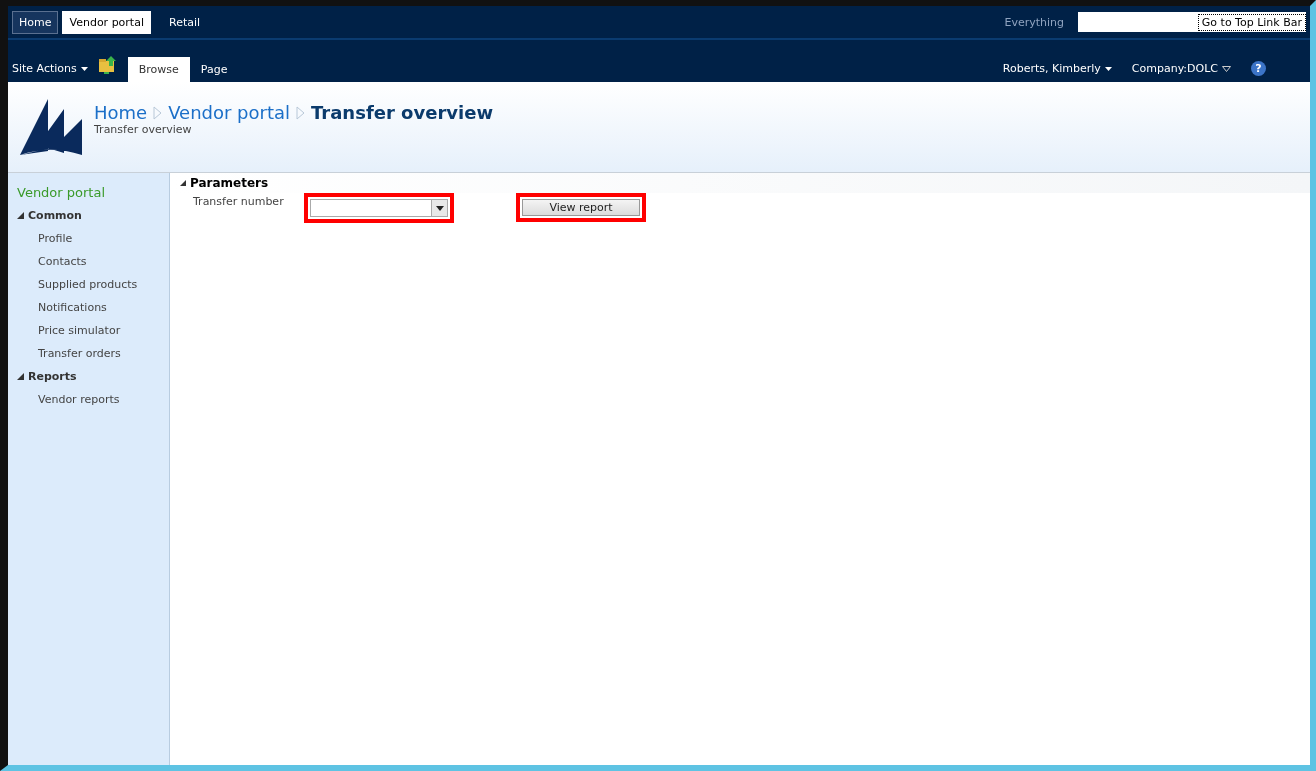  What do you see at coordinates (103, 284) in the screenshot?
I see `sidebar-item: Supplied products` at bounding box center [103, 284].